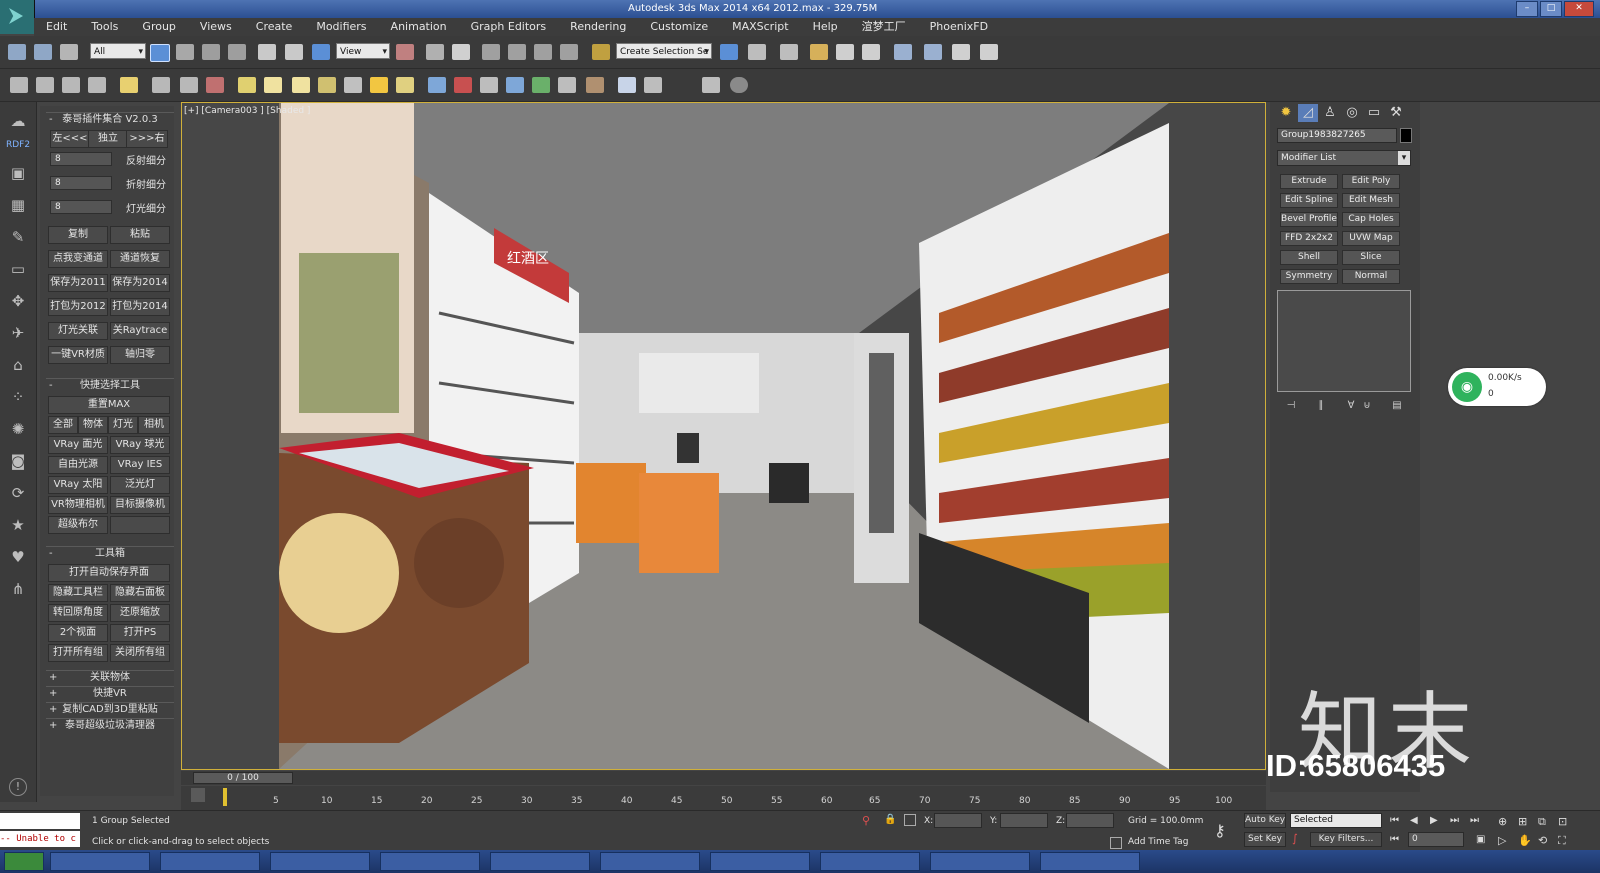  I want to click on open-groups-button: 打开所有组, so click(78, 653).